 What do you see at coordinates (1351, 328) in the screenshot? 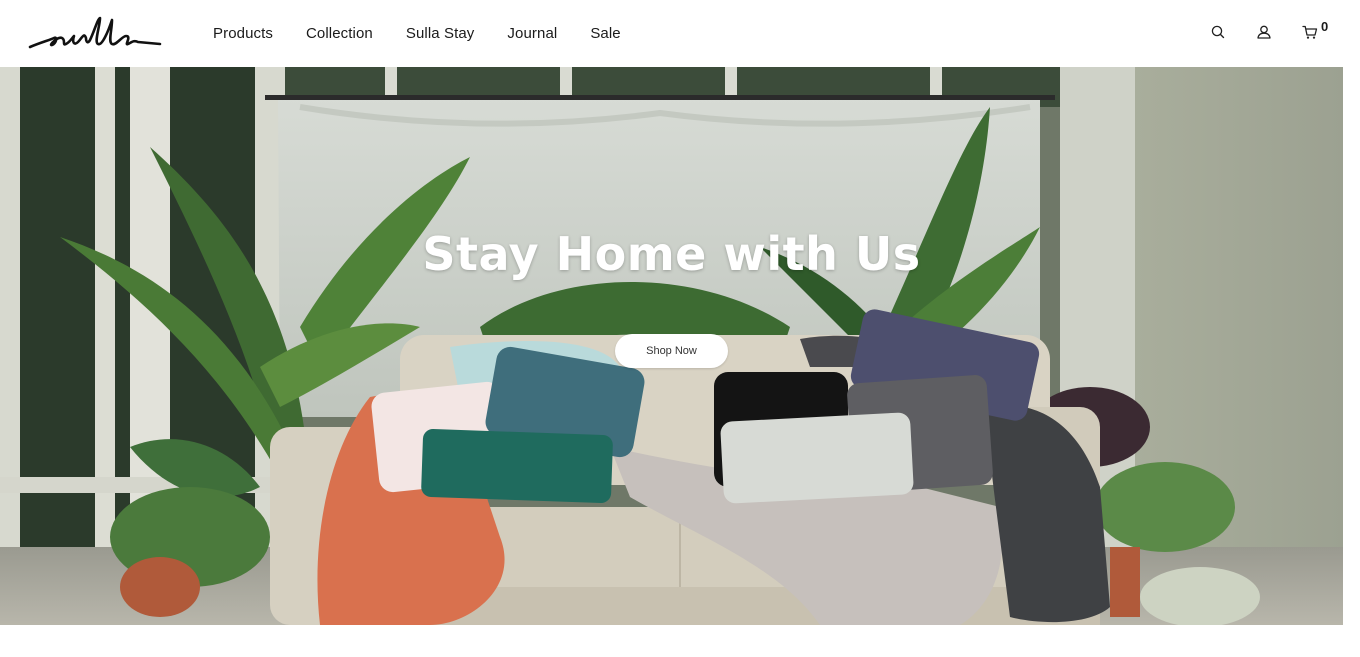
I see `page-scroll-area` at bounding box center [1351, 328].